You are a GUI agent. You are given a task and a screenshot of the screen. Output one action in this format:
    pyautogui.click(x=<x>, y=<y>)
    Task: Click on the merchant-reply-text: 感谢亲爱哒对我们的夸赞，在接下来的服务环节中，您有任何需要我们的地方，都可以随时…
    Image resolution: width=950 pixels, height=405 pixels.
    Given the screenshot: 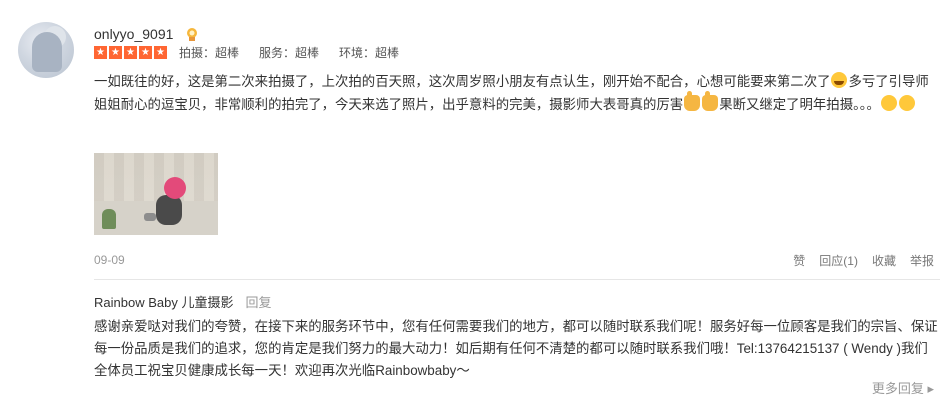 What is the action you would take?
    pyautogui.click(x=516, y=348)
    